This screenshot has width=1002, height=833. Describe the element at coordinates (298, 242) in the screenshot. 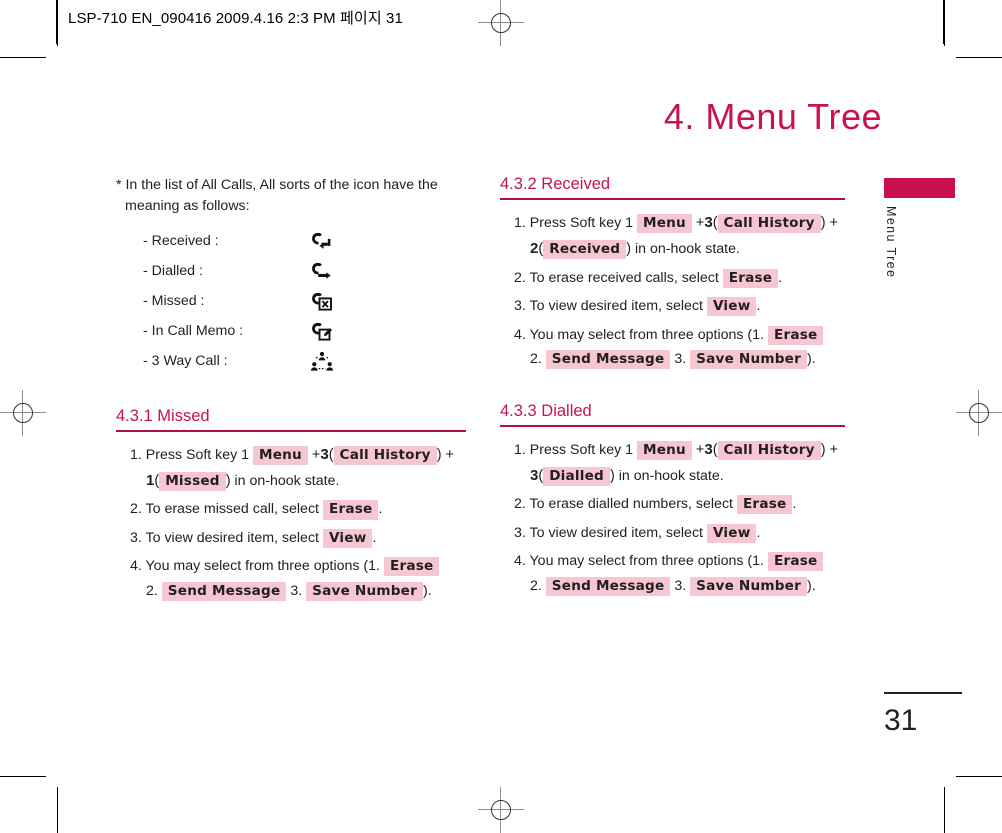

I see `legend-item-received: - Received :` at that location.